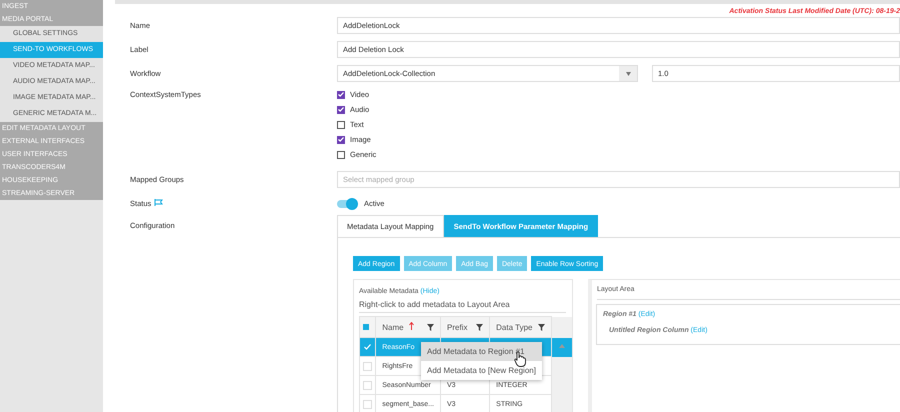  Describe the element at coordinates (628, 74) in the screenshot. I see `caret-icon` at that location.